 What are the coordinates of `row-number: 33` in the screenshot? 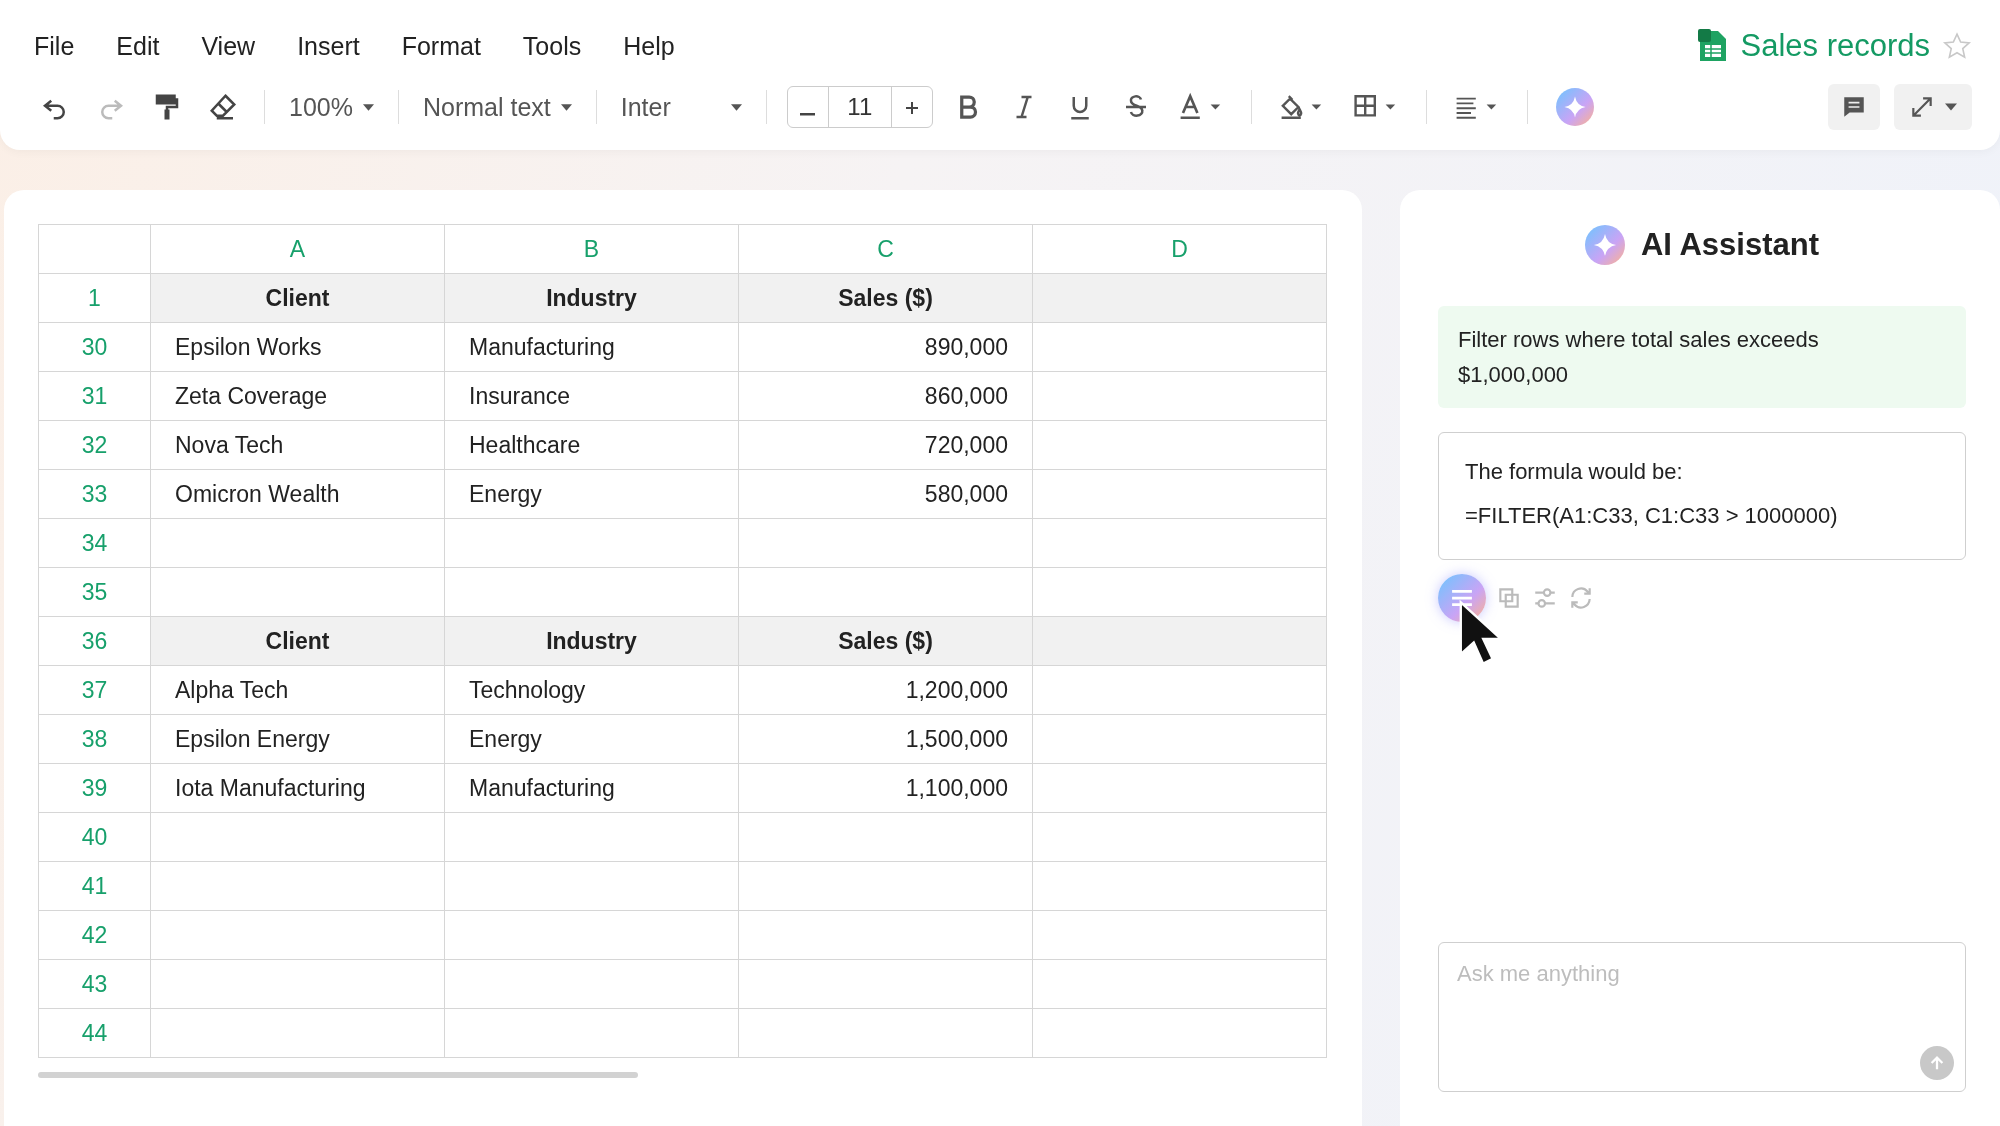 It's located at (95, 494).